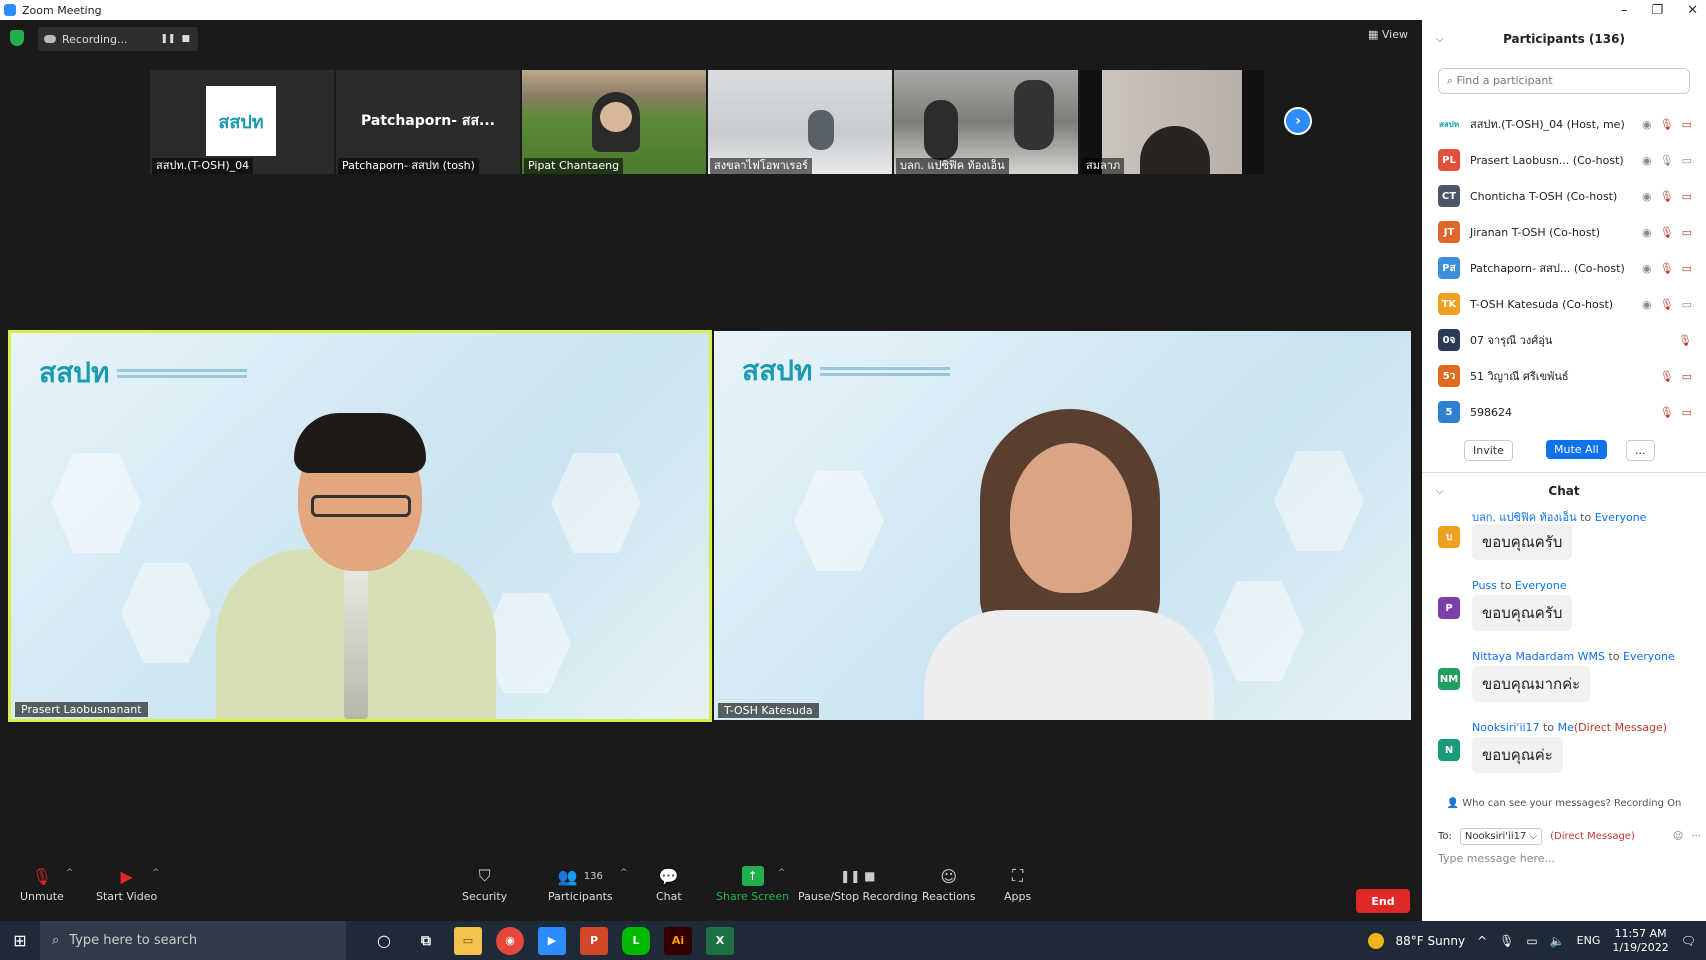 The width and height of the screenshot is (1706, 960). Describe the element at coordinates (1567, 124) in the screenshot. I see `participant-row: สสปท สสปท.(T-OSH)_04 (Host, me) ◉ 🎙 ▭` at that location.